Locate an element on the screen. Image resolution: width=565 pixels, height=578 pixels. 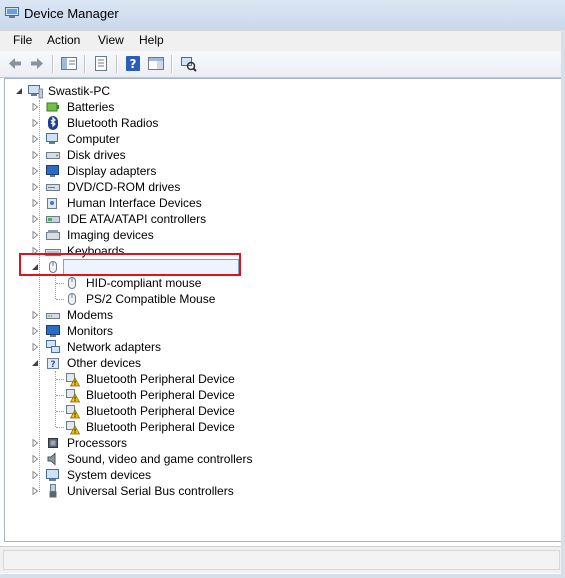
hid-icon is located at coordinates (52, 203).